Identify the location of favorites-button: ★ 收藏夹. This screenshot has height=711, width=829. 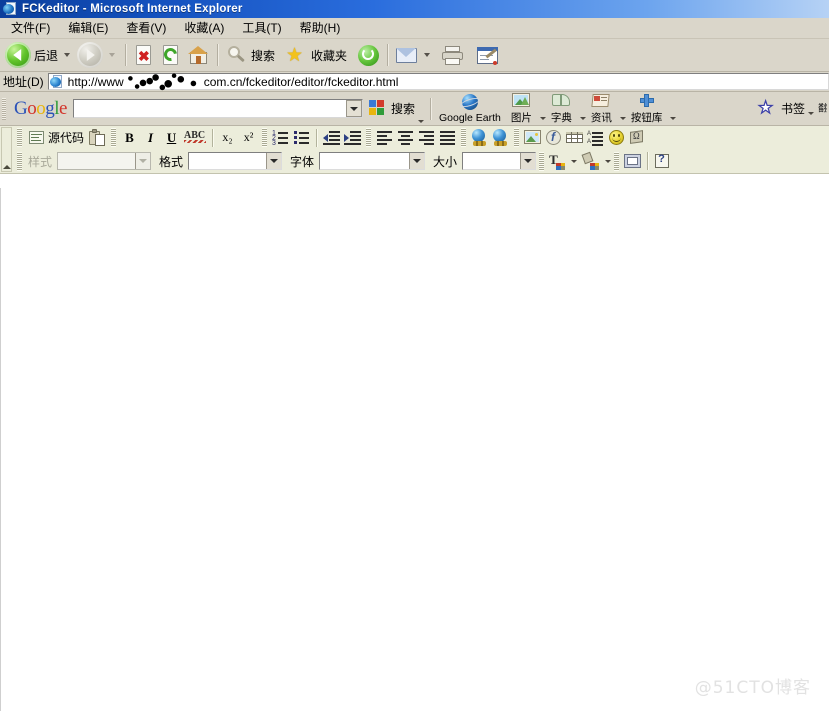
(316, 55).